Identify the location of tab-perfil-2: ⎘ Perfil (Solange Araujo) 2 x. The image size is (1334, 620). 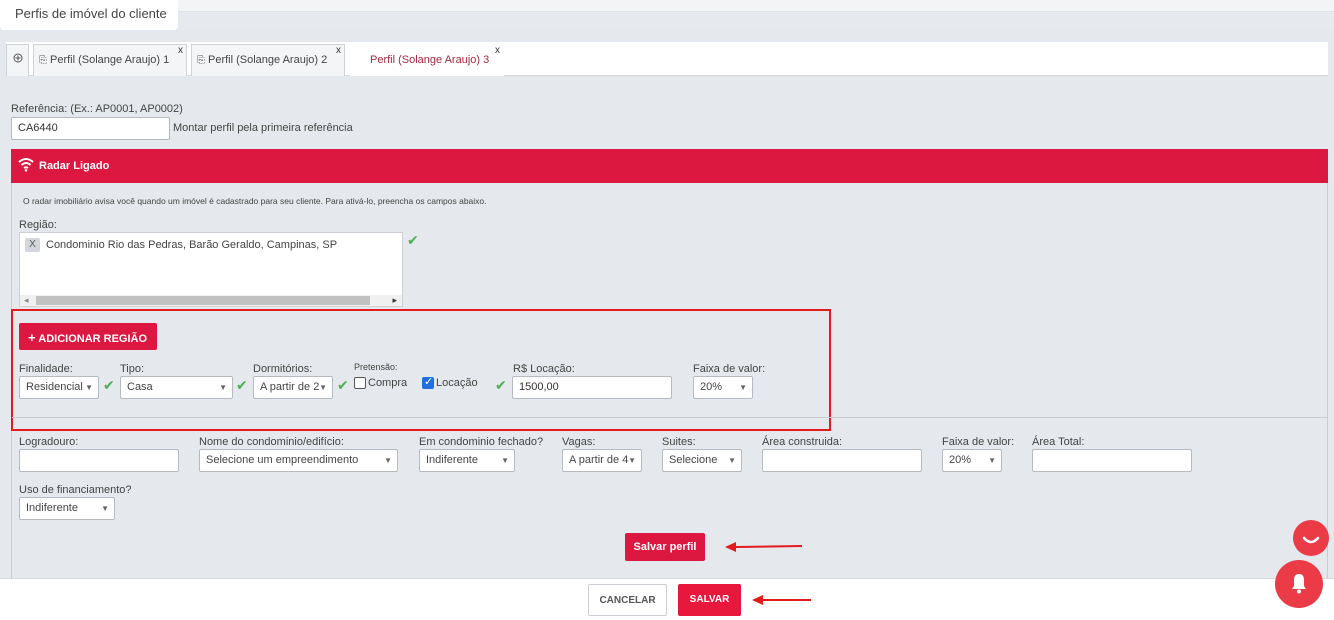
(268, 60).